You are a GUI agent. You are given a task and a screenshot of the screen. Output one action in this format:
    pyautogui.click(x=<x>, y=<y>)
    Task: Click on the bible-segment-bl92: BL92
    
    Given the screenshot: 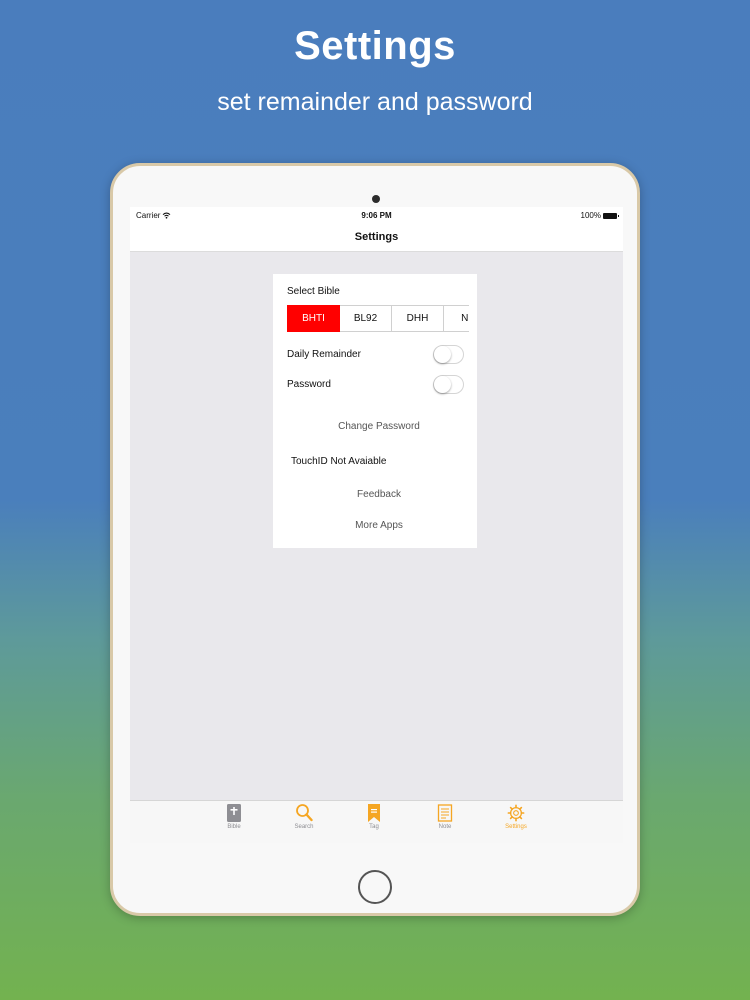 What is the action you would take?
    pyautogui.click(x=366, y=318)
    